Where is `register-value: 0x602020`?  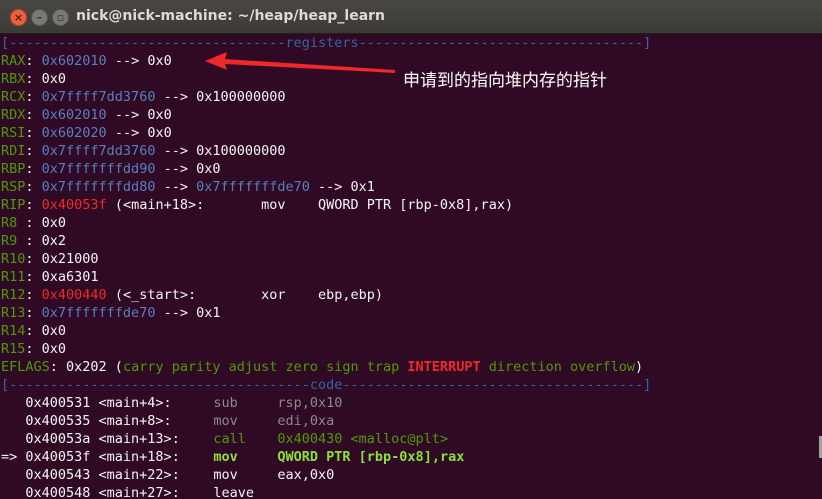 register-value: 0x602020 is located at coordinates (74, 133).